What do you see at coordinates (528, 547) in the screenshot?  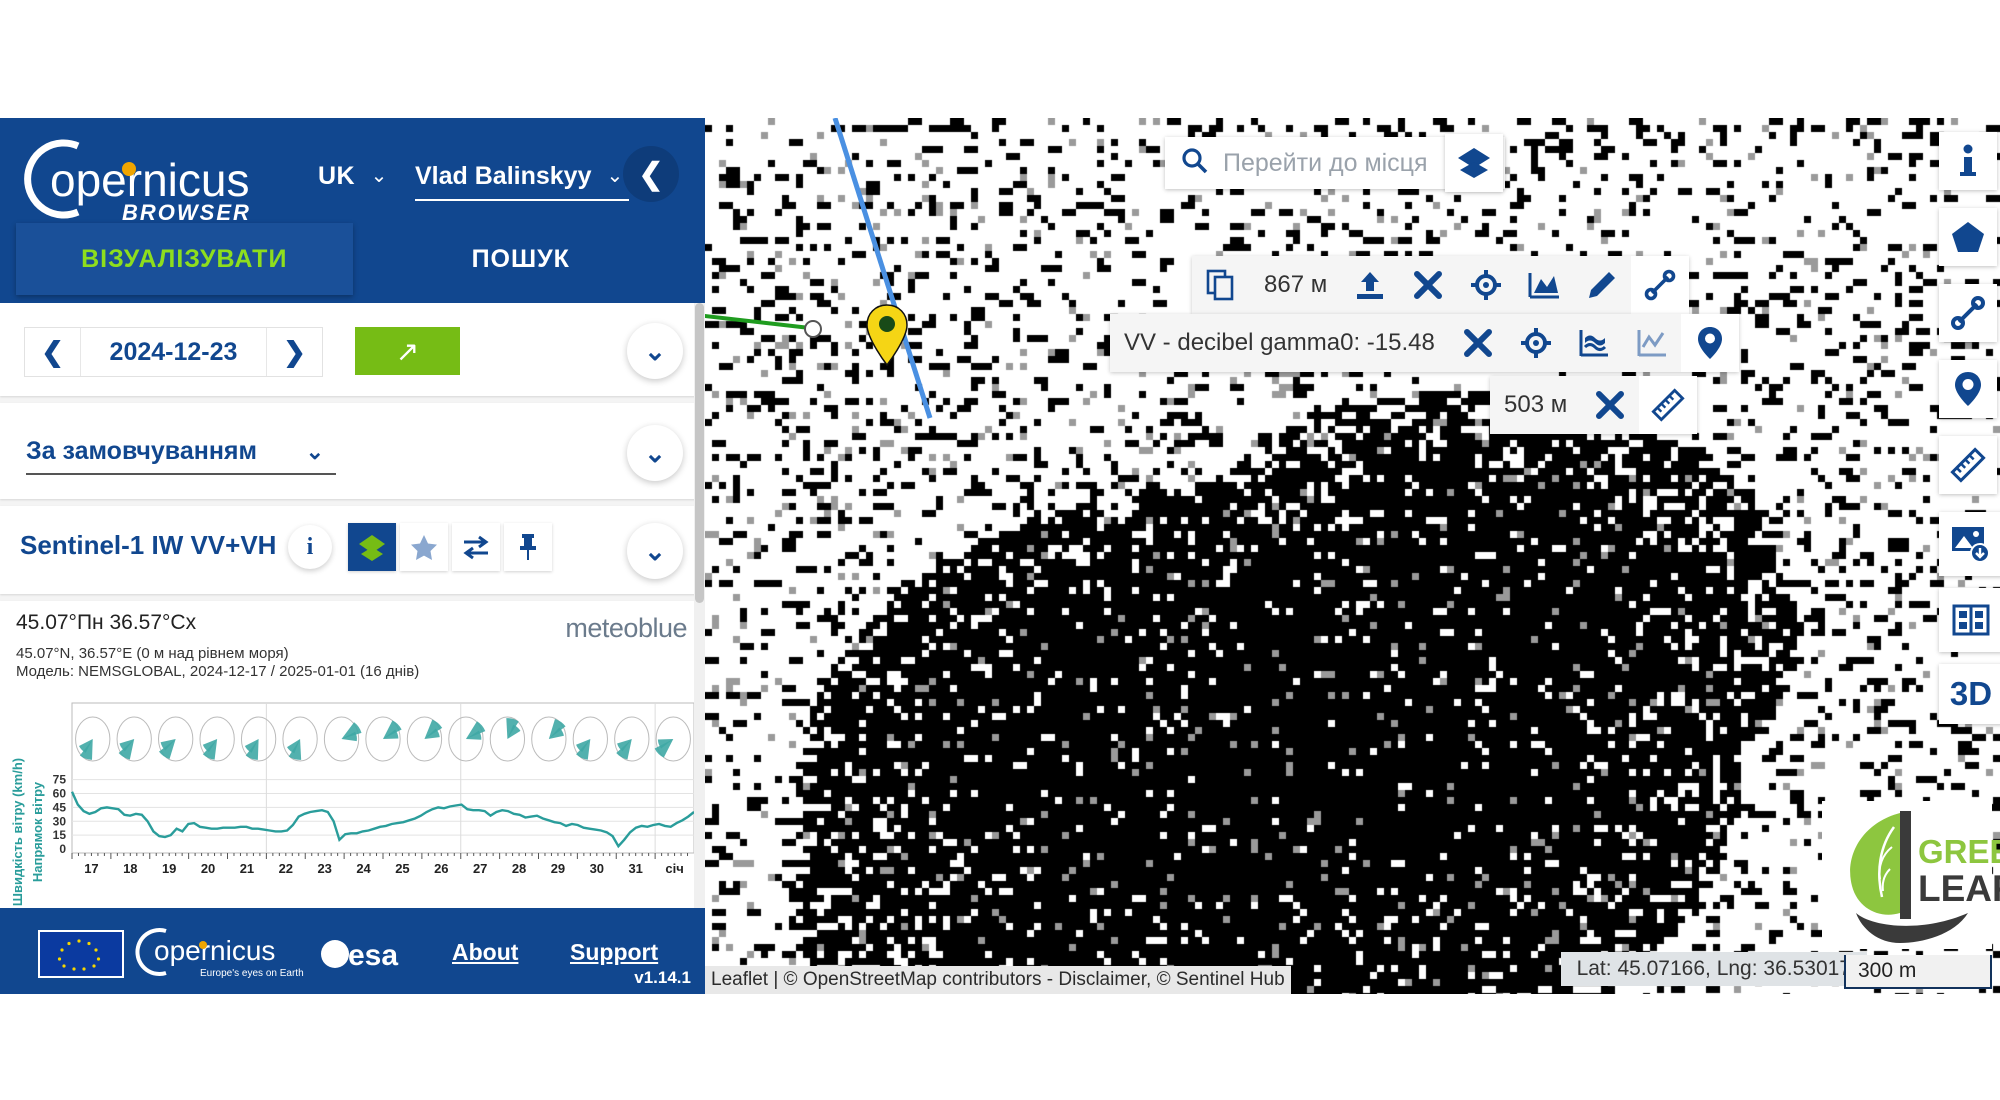 I see `pin-icon` at bounding box center [528, 547].